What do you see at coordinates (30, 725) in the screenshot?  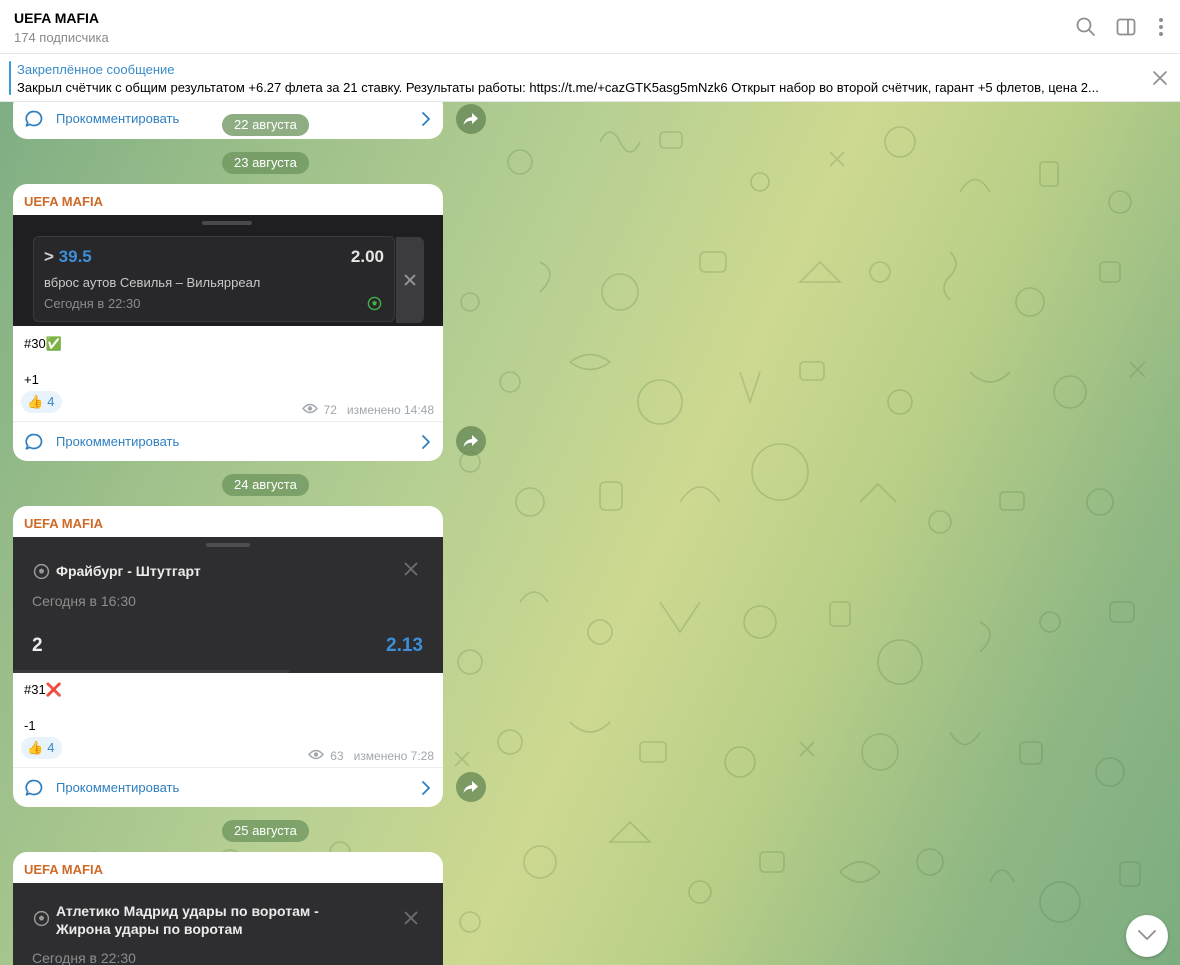 I see `bet-result: -1` at bounding box center [30, 725].